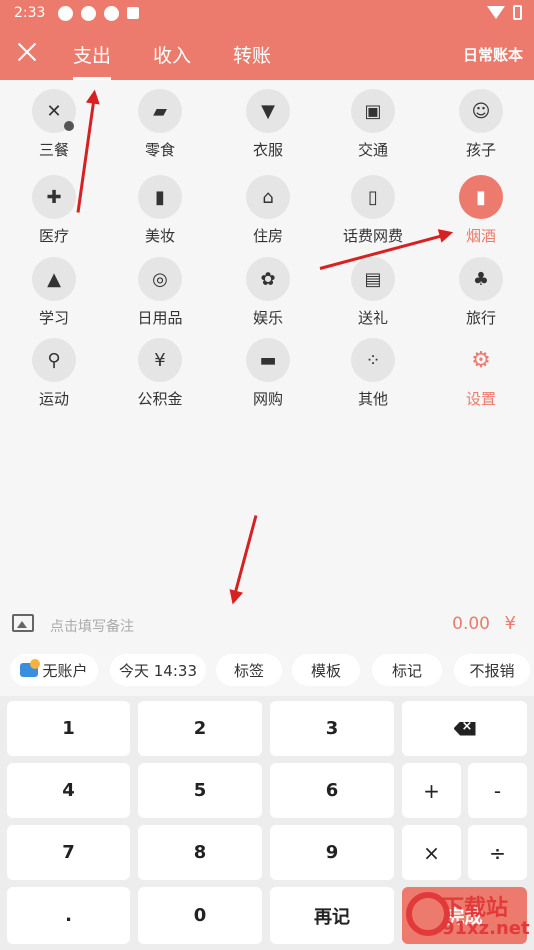 The height and width of the screenshot is (950, 534). Describe the element at coordinates (53, 399) in the screenshot. I see `category-label: 运动` at that location.